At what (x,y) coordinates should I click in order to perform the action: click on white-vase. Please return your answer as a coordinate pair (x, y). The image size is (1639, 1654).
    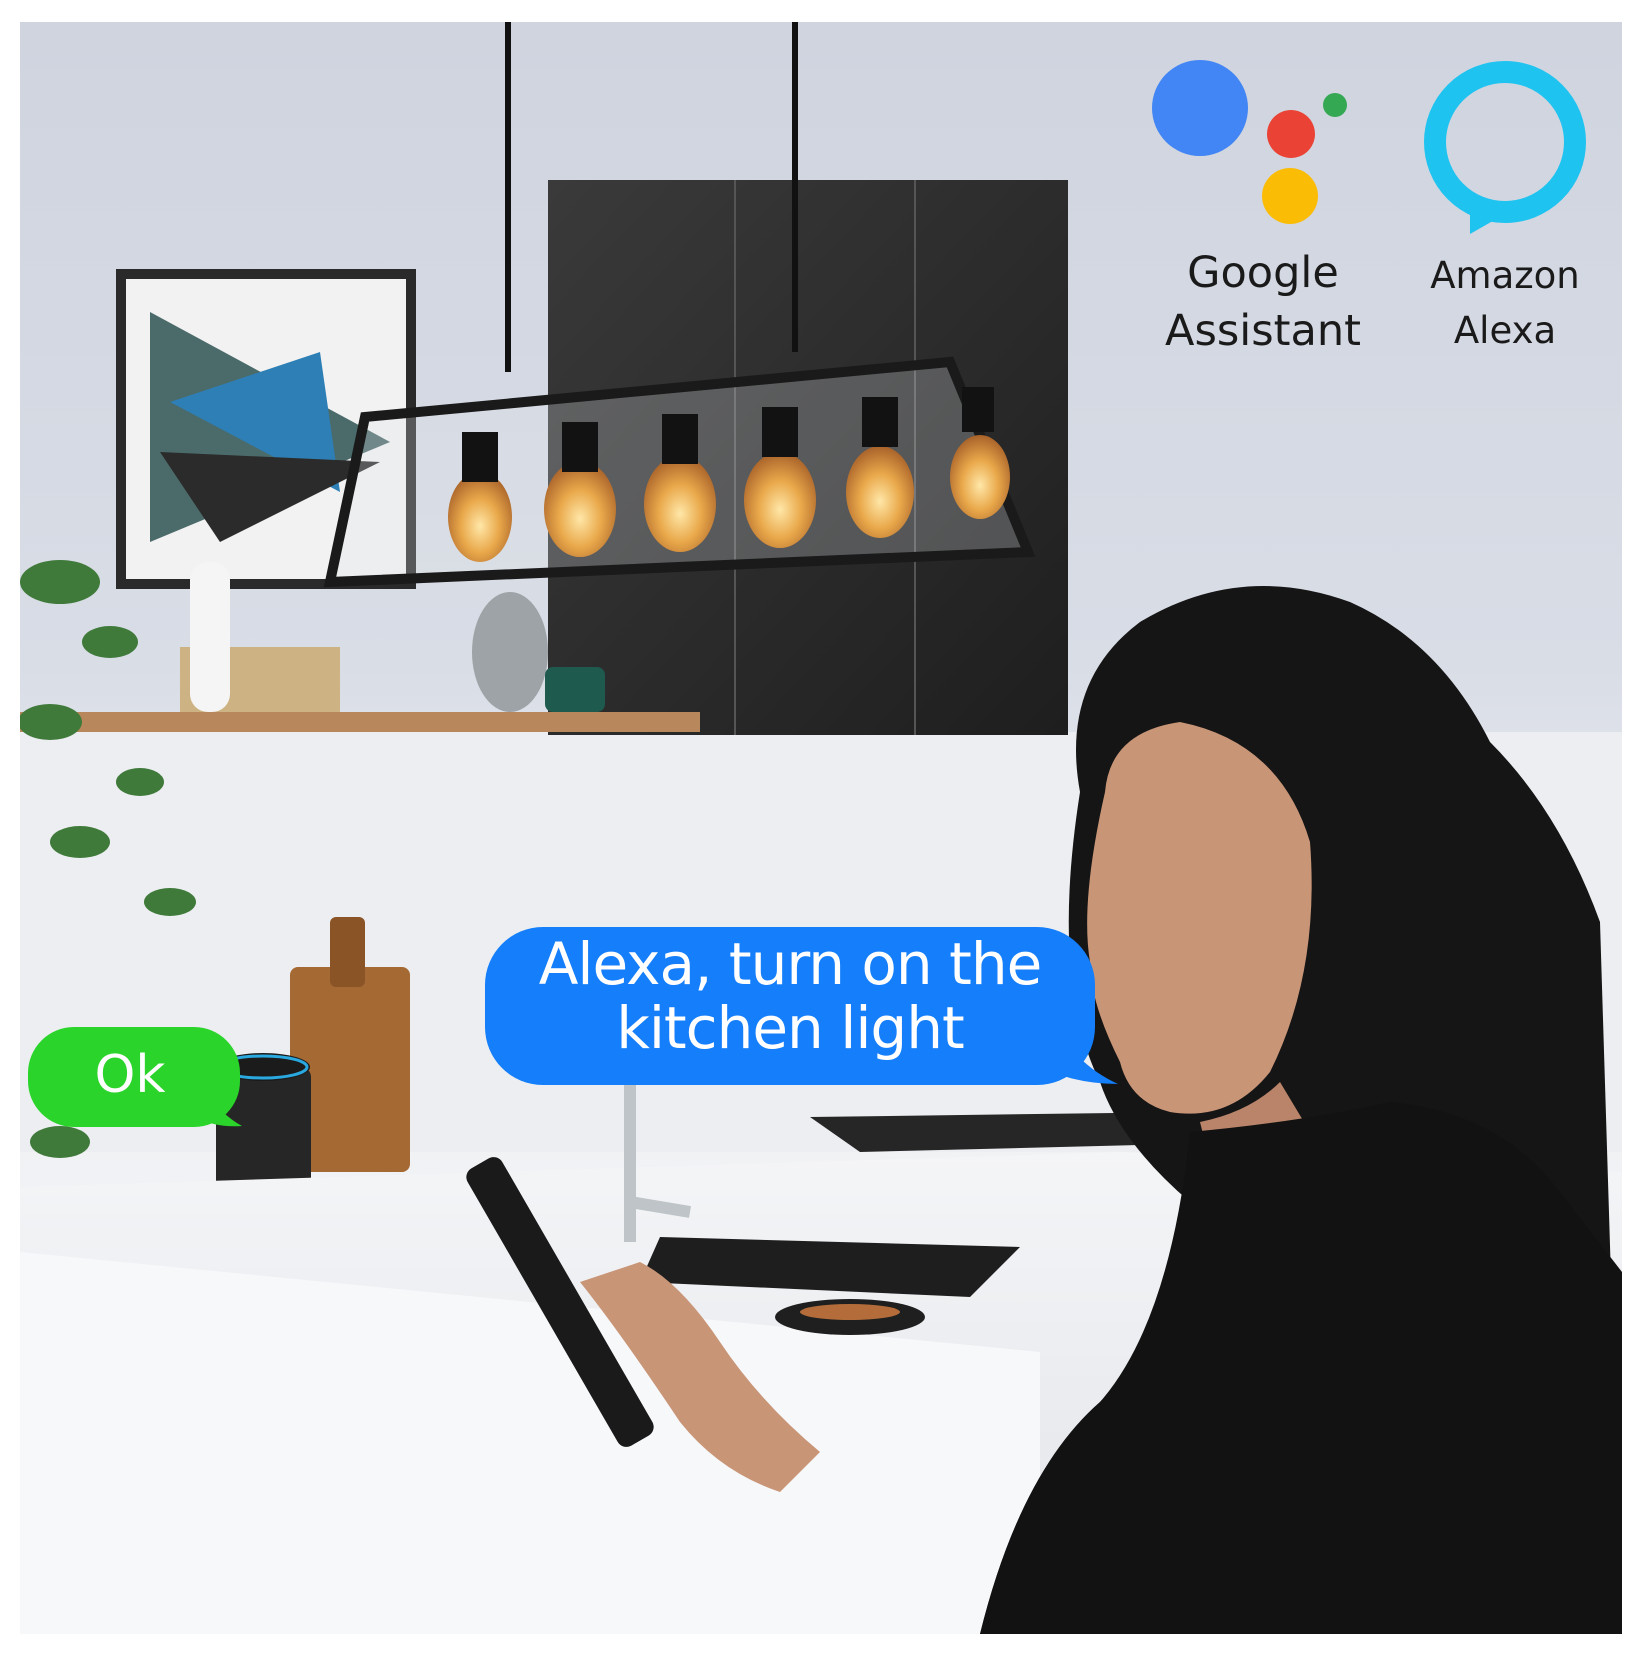
    Looking at the image, I should click on (210, 637).